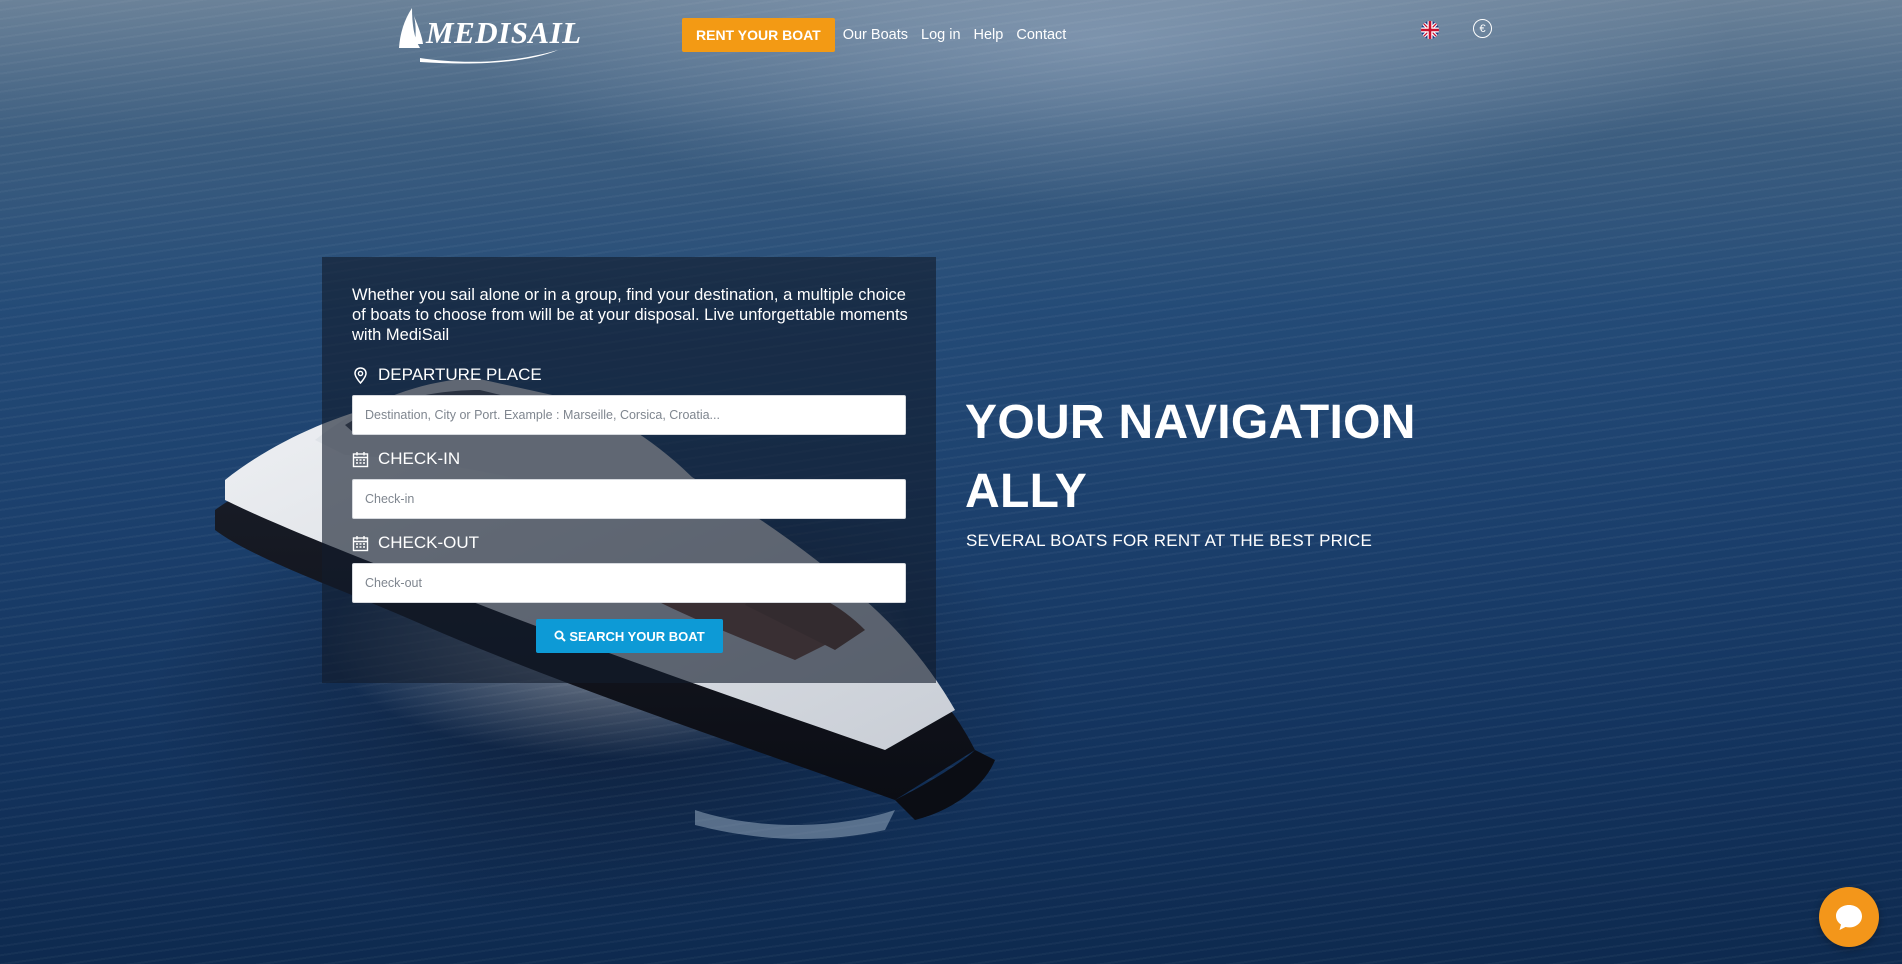 The width and height of the screenshot is (1902, 964). I want to click on nav-our-boats: Our Boats, so click(875, 35).